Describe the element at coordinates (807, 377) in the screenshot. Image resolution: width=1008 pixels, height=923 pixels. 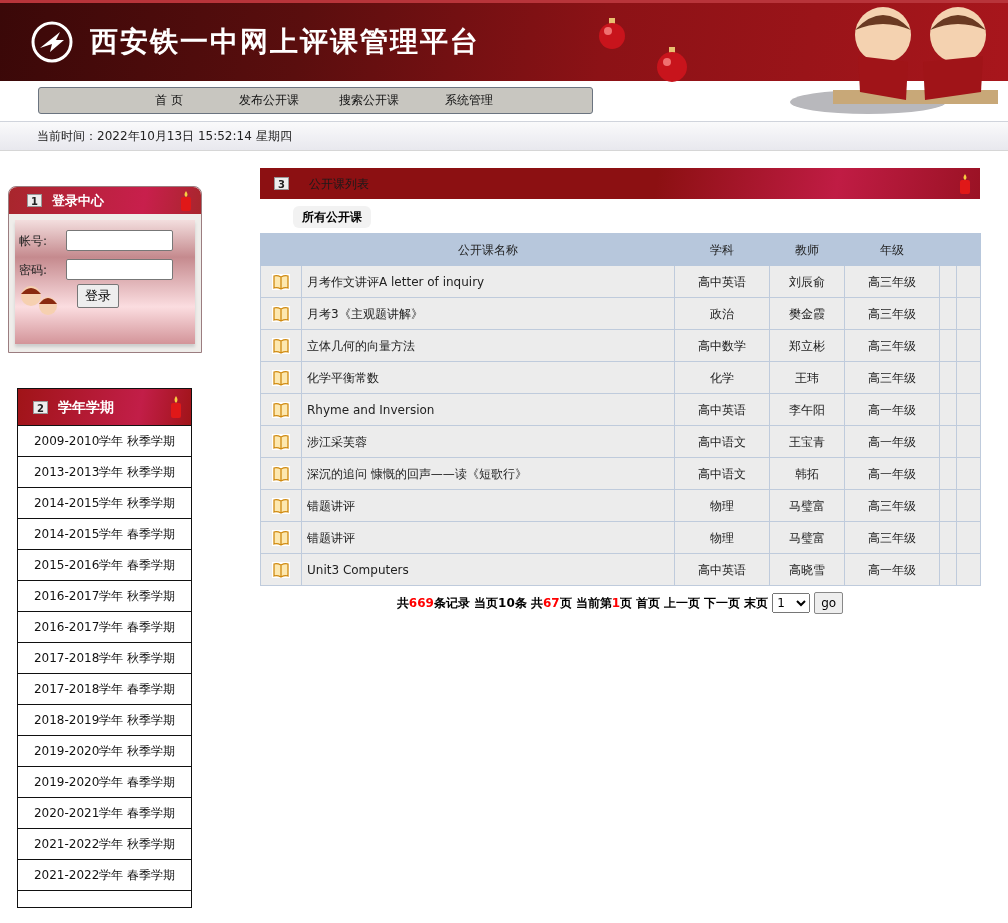
I see `table-cell: 王玮` at that location.